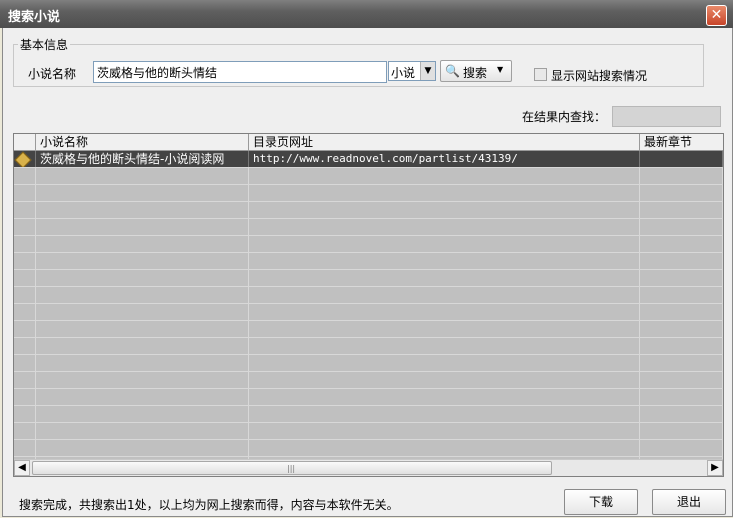 This screenshot has height=518, width=733. What do you see at coordinates (427, 71) in the screenshot?
I see `chevron-down-icon: ▼` at bounding box center [427, 71].